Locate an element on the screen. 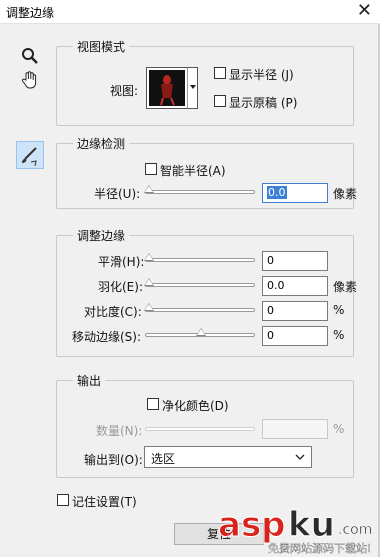 Image resolution: width=380 pixels, height=557 pixels. decontaminate-label: 净化颜色(D) is located at coordinates (195, 406).